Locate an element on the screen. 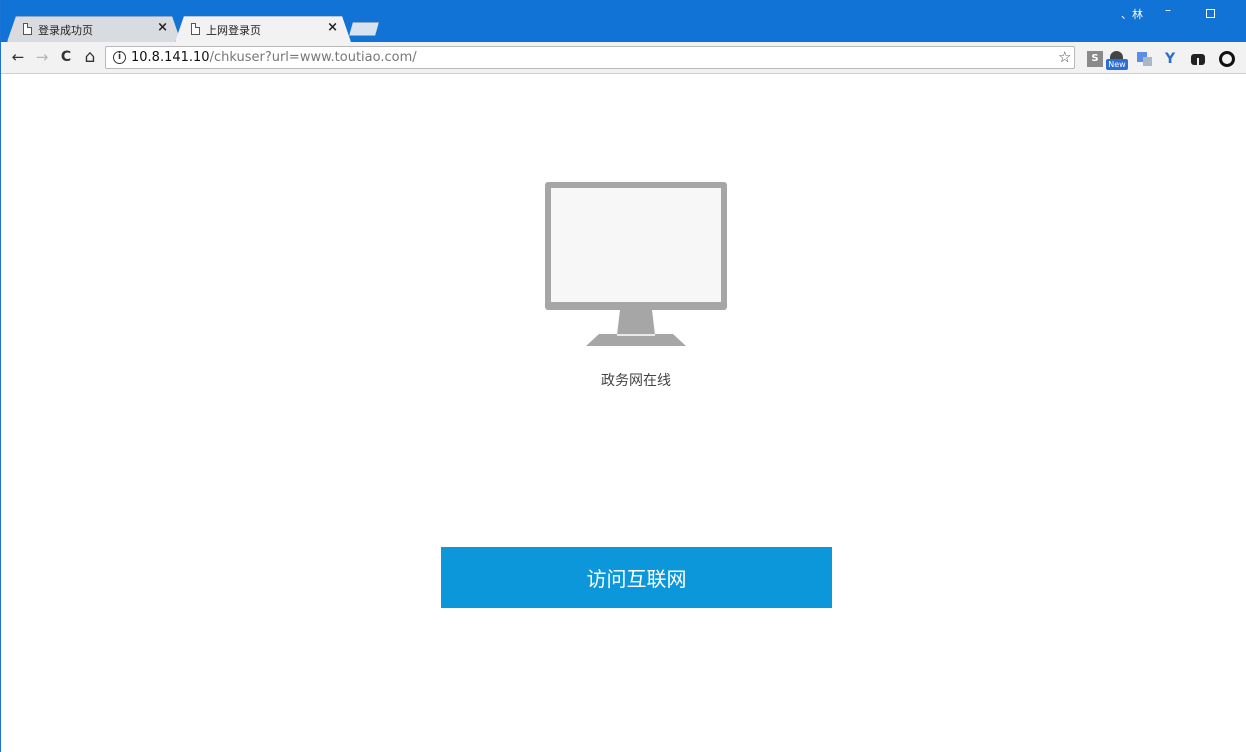 This screenshot has width=1246, height=752. new-badge: New is located at coordinates (1117, 64).